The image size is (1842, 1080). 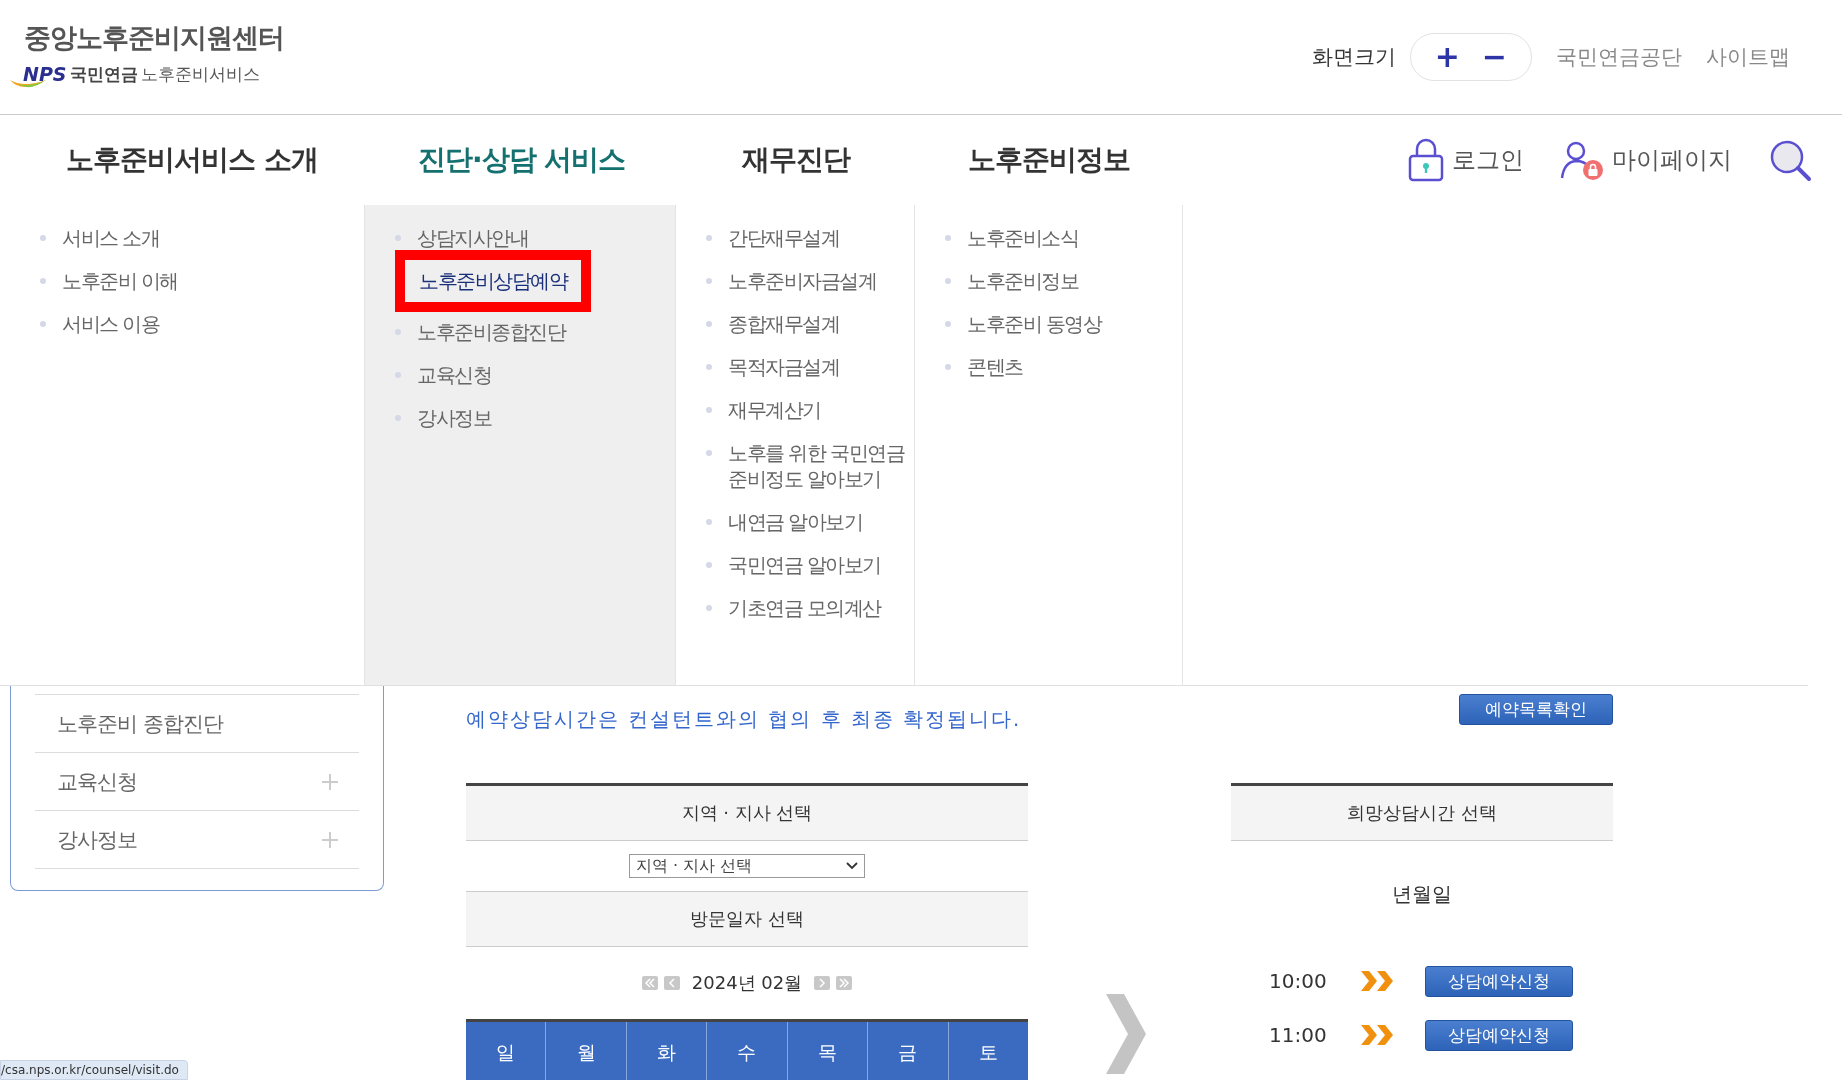 I want to click on right-icon, so click(x=822, y=983).